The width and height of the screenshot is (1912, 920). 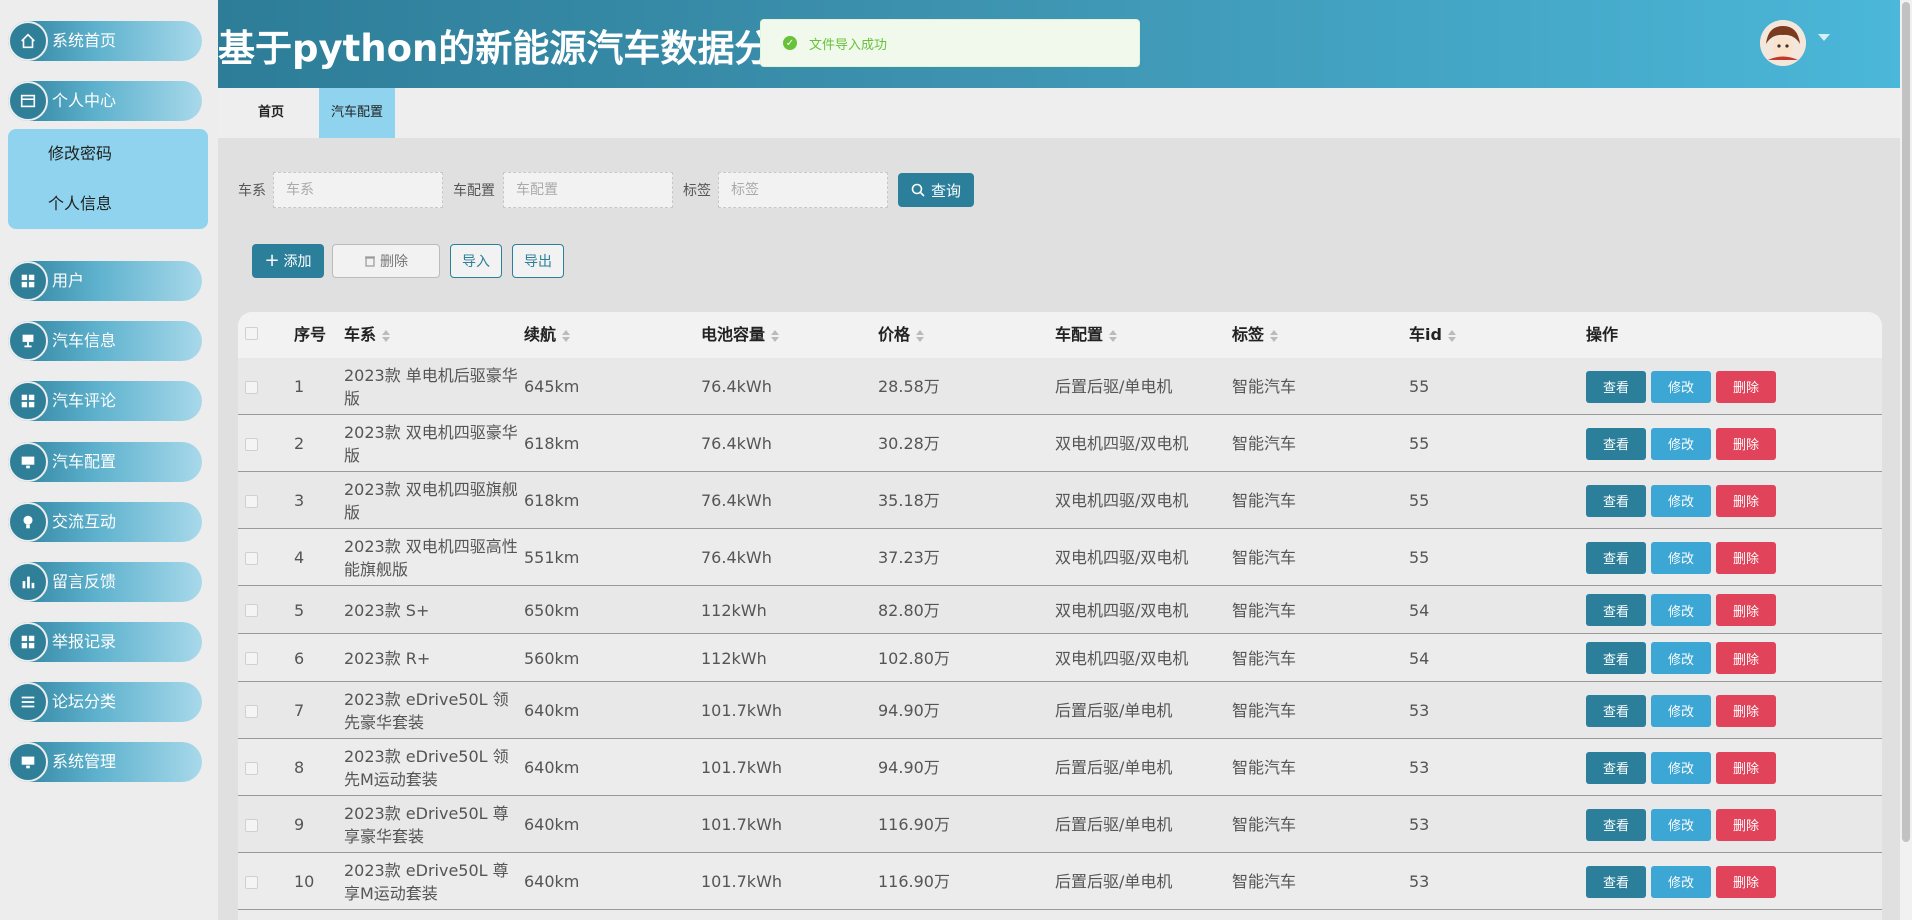 What do you see at coordinates (1783, 43) in the screenshot?
I see `avatar` at bounding box center [1783, 43].